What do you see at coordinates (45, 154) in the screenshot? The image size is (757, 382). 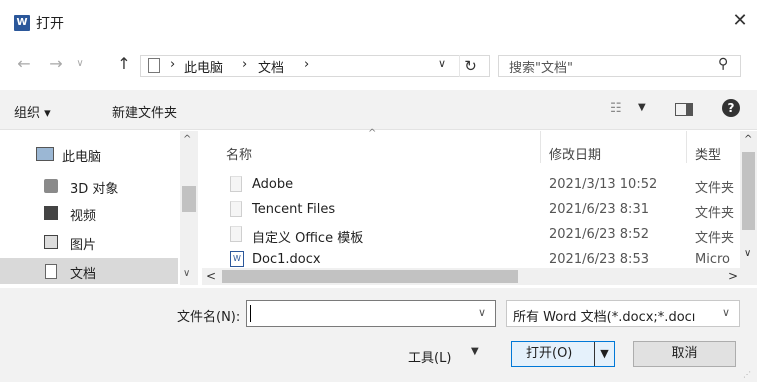 I see `computer-icon` at bounding box center [45, 154].